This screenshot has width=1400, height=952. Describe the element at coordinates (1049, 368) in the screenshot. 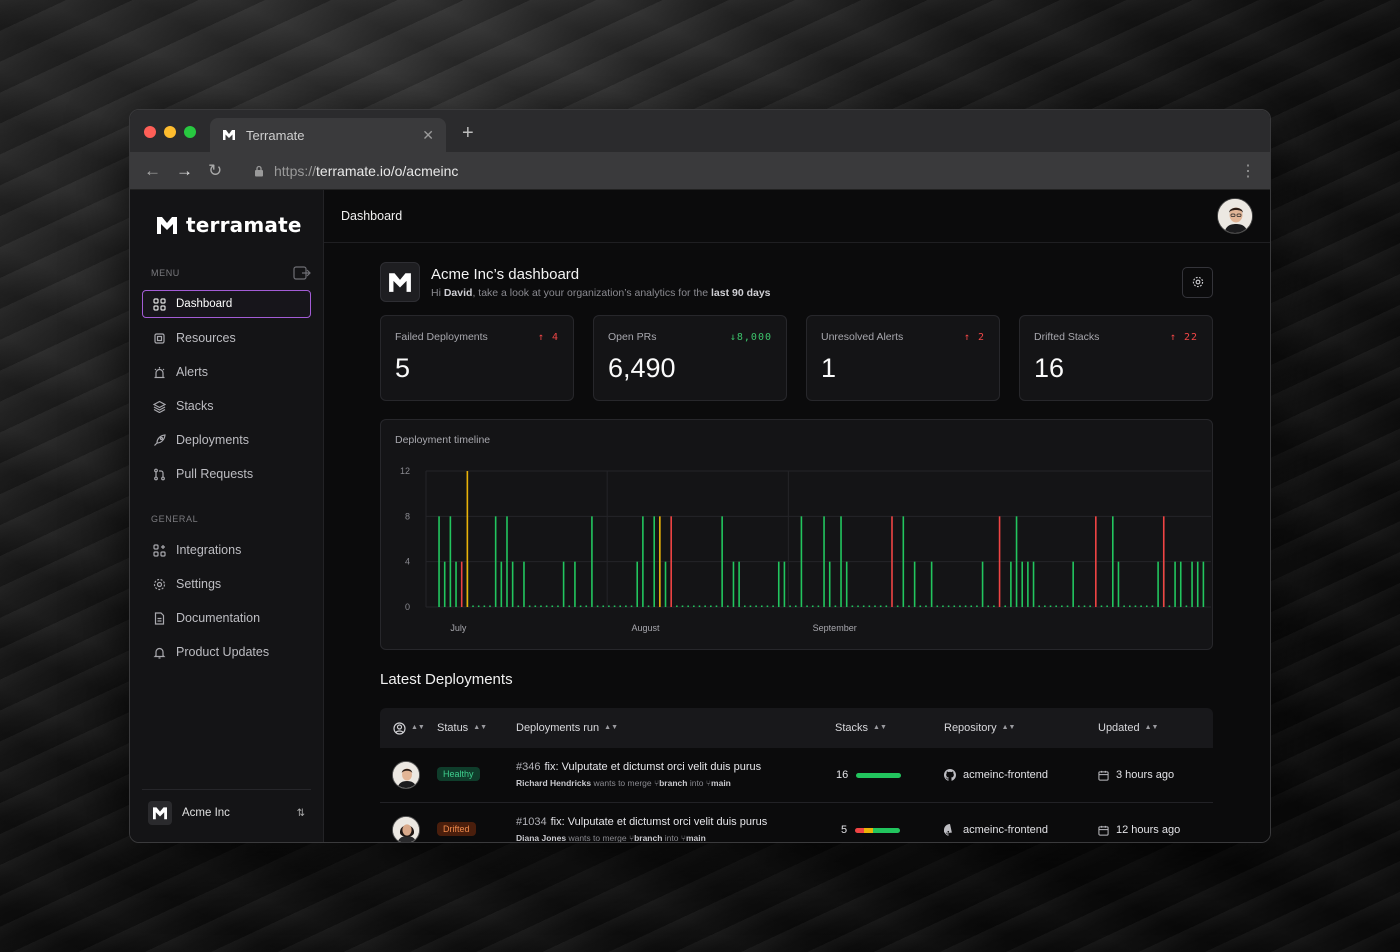

I see `stat-value: 16` at that location.